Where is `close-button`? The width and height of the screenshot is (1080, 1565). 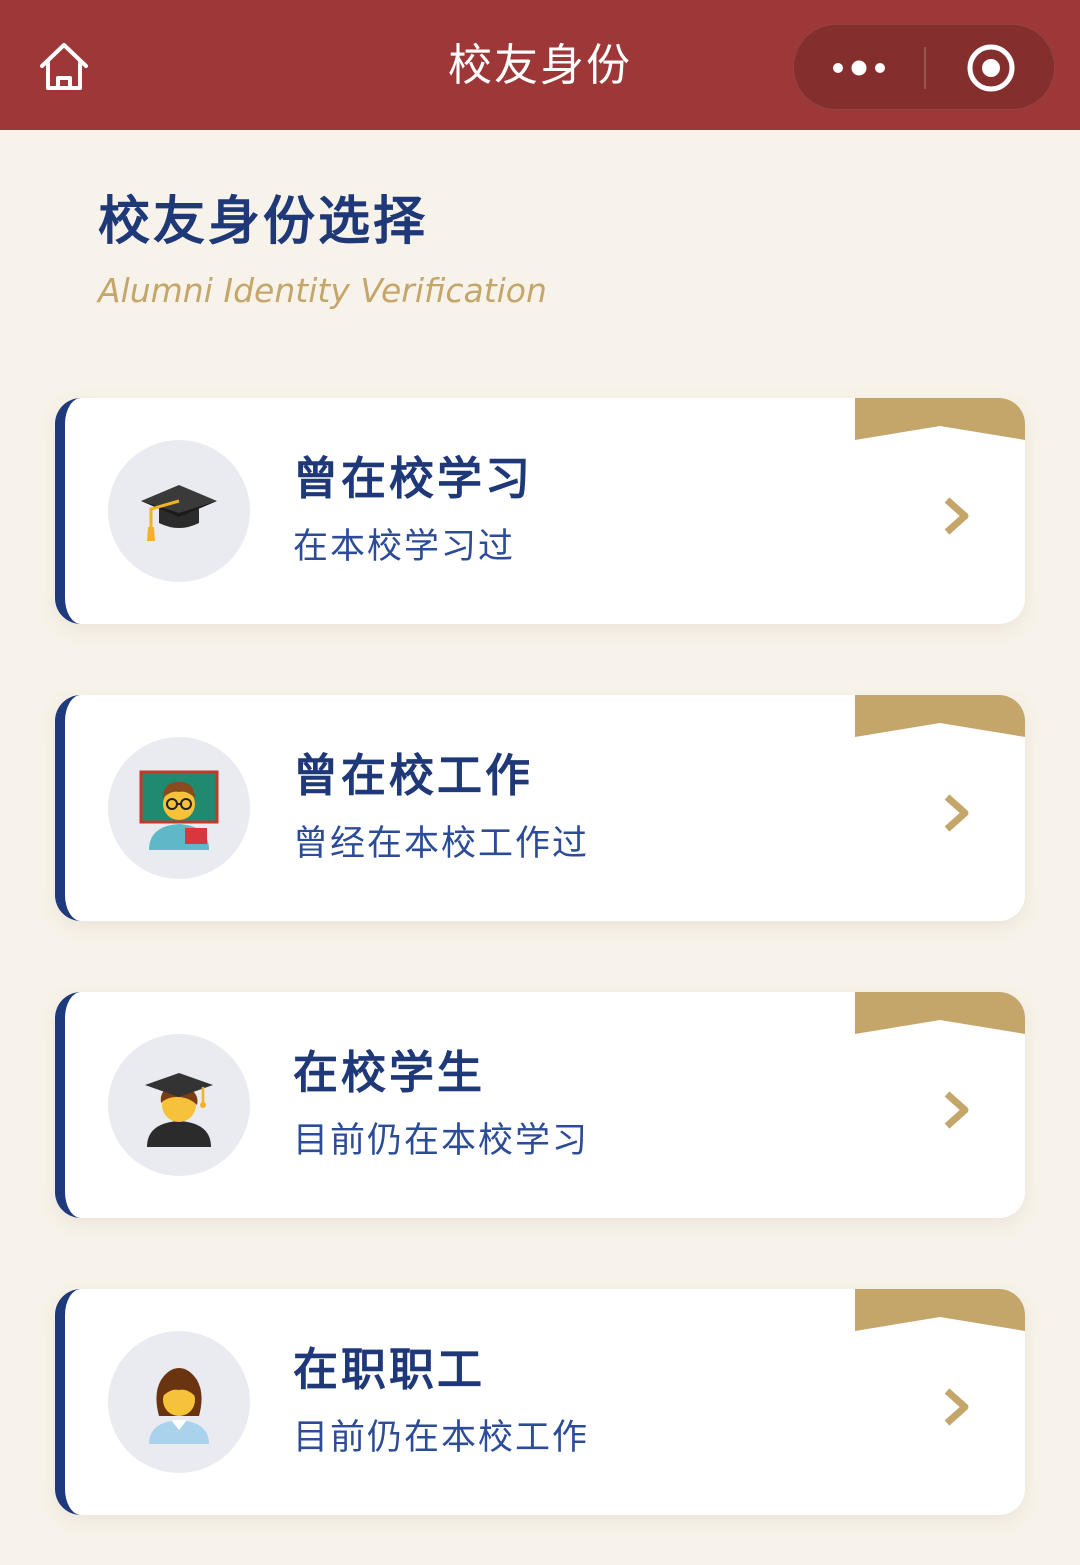
close-button is located at coordinates (991, 68).